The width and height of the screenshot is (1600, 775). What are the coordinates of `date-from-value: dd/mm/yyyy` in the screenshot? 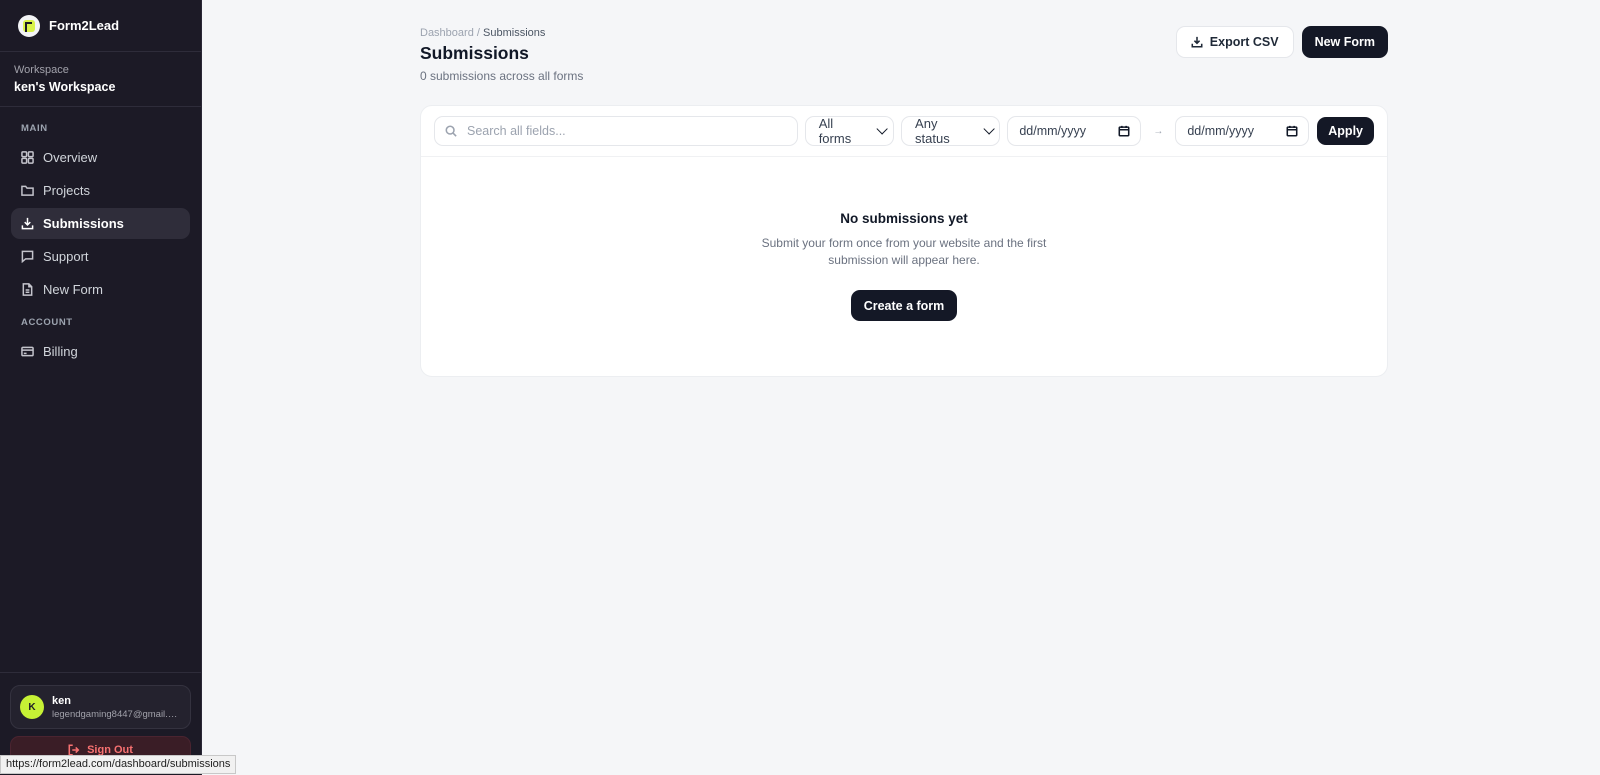 It's located at (1053, 131).